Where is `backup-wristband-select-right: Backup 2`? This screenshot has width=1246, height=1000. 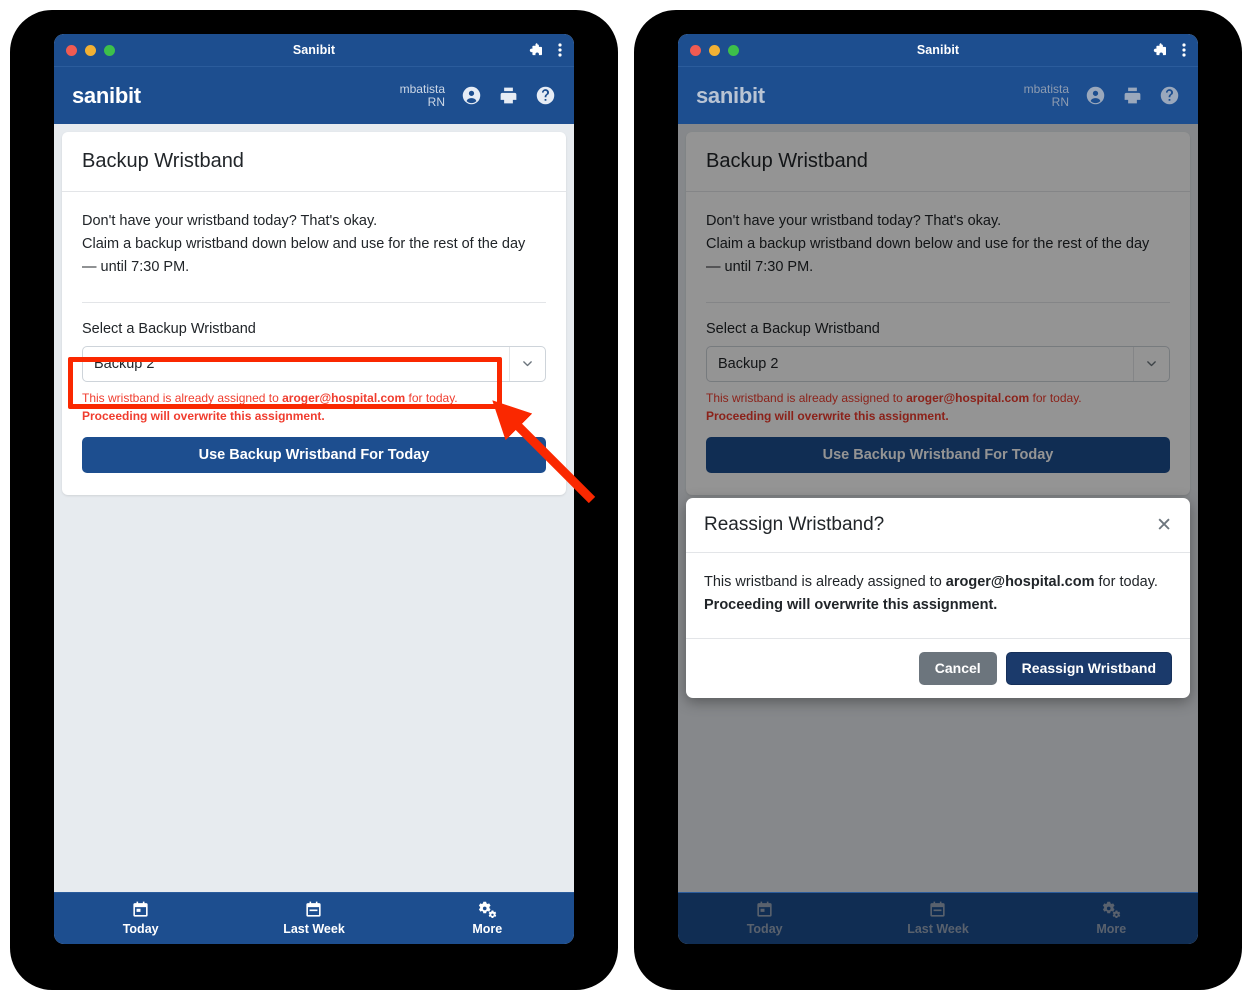
backup-wristband-select-right: Backup 2 is located at coordinates (938, 363).